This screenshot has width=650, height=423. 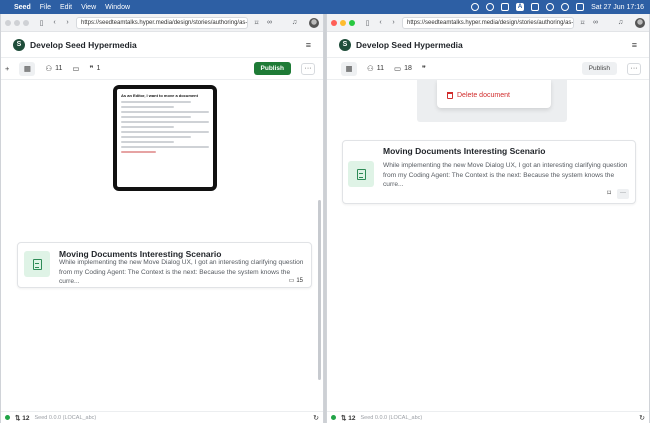 I want to click on menubar-status-area: A Sat 27 Jun 17:16, so click(x=557, y=7).